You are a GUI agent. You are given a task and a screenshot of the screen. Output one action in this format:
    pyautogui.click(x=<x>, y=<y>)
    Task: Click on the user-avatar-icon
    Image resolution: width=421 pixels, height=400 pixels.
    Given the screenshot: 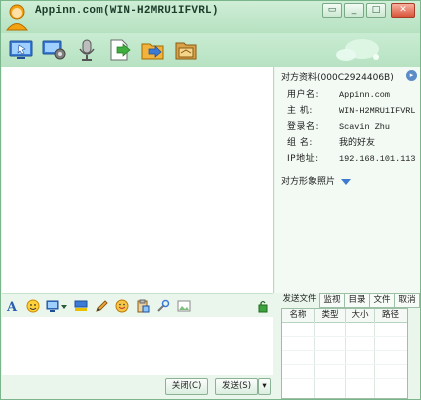 What is the action you would take?
    pyautogui.click(x=17, y=17)
    